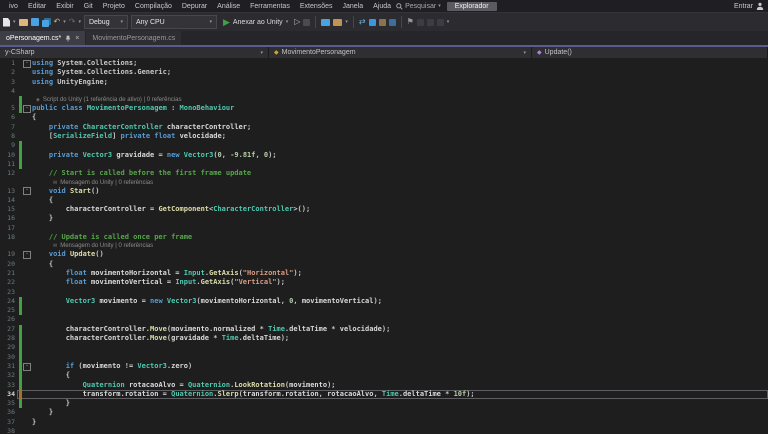  I want to click on code-line: 3 using UnityEngine;, so click(384, 82).